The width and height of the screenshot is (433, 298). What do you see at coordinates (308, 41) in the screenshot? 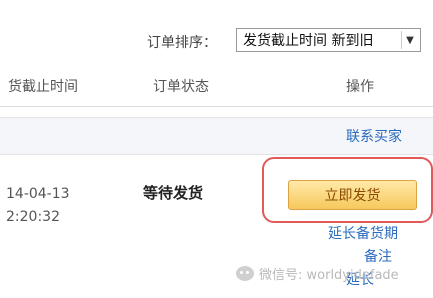
I see `order-sort-value: 发货截止时间 新到旧` at bounding box center [308, 41].